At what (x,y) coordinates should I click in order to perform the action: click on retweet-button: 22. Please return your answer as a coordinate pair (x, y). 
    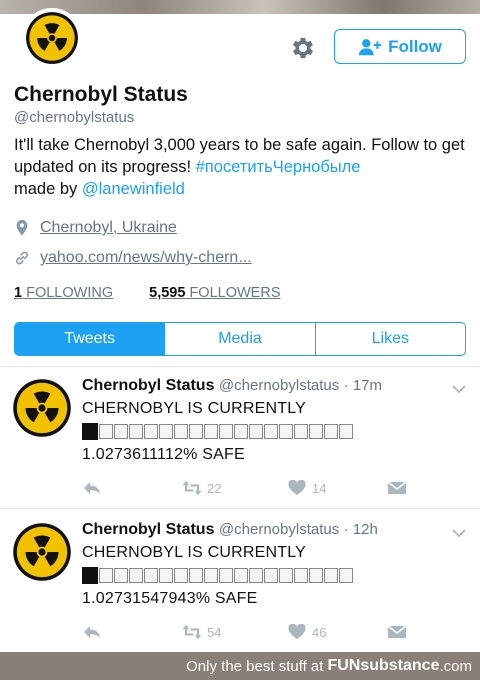
    Looking at the image, I should click on (201, 488).